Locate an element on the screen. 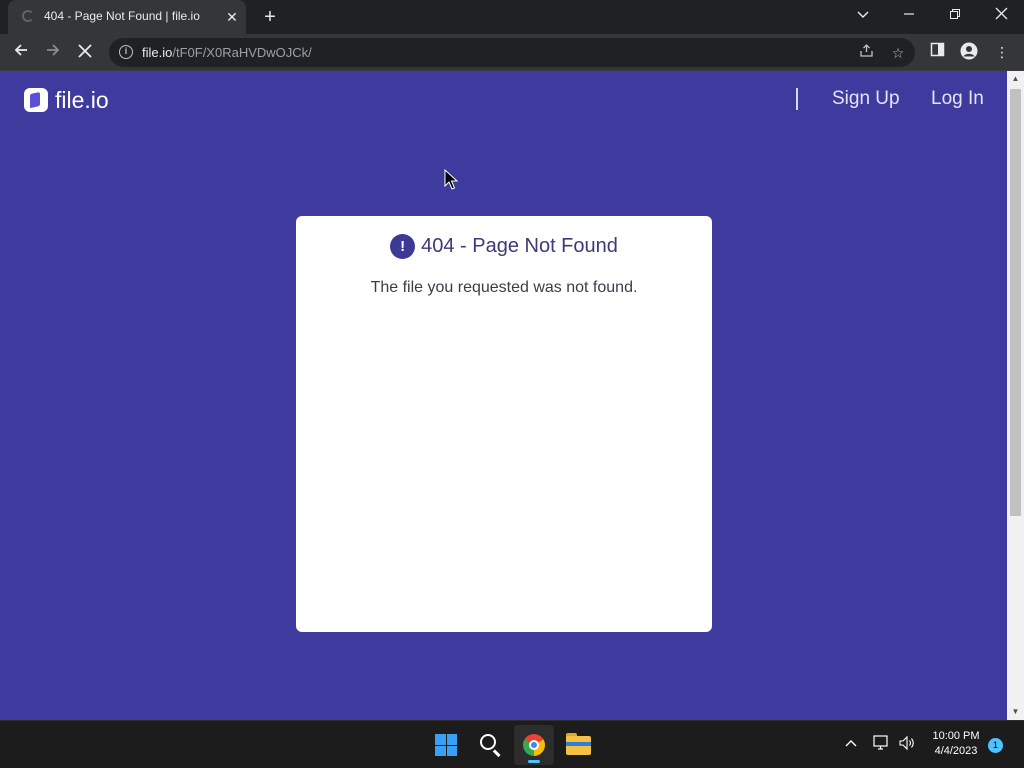 This screenshot has height=768, width=1024. volume-icon is located at coordinates (907, 745).